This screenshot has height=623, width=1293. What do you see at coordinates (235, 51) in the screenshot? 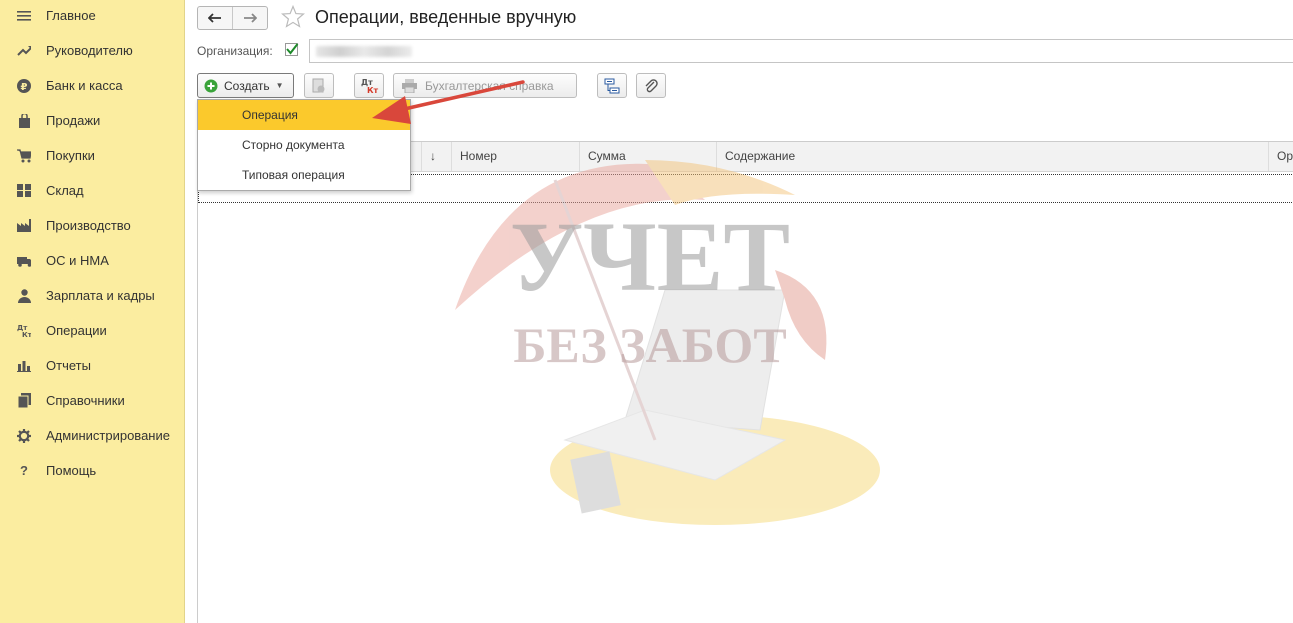
I see `organization-label: Организация:` at bounding box center [235, 51].